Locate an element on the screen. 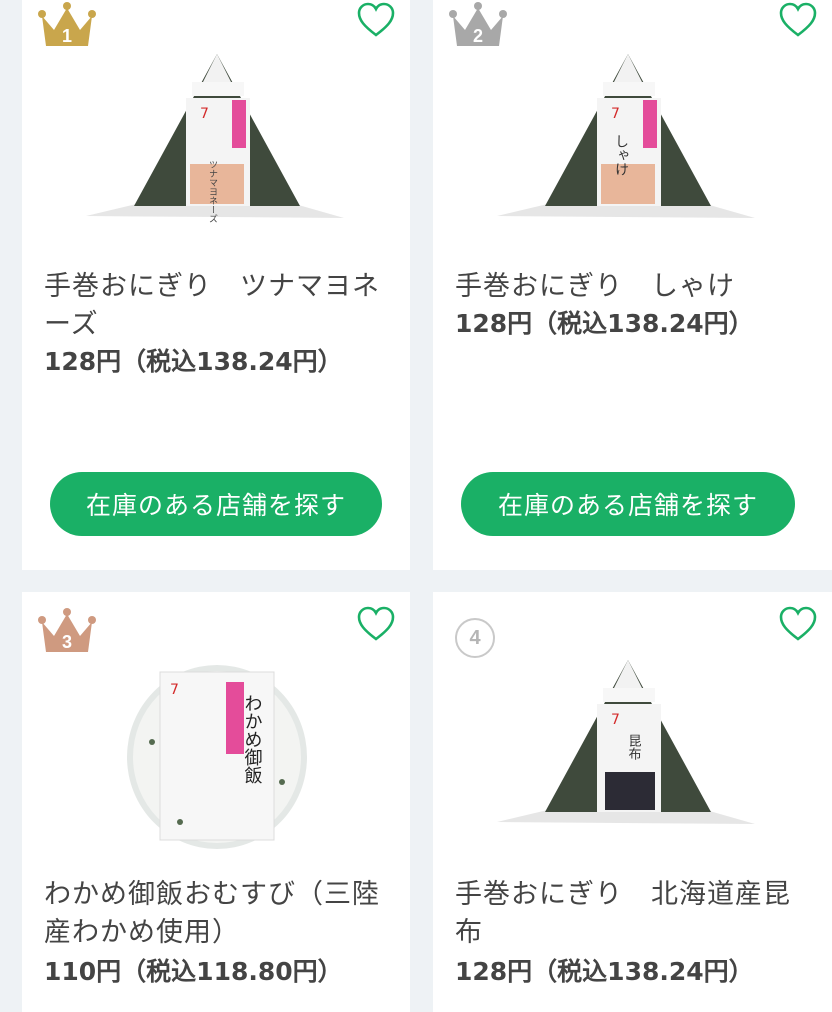  product-price: 110円（税込118.80円） is located at coordinates (193, 971).